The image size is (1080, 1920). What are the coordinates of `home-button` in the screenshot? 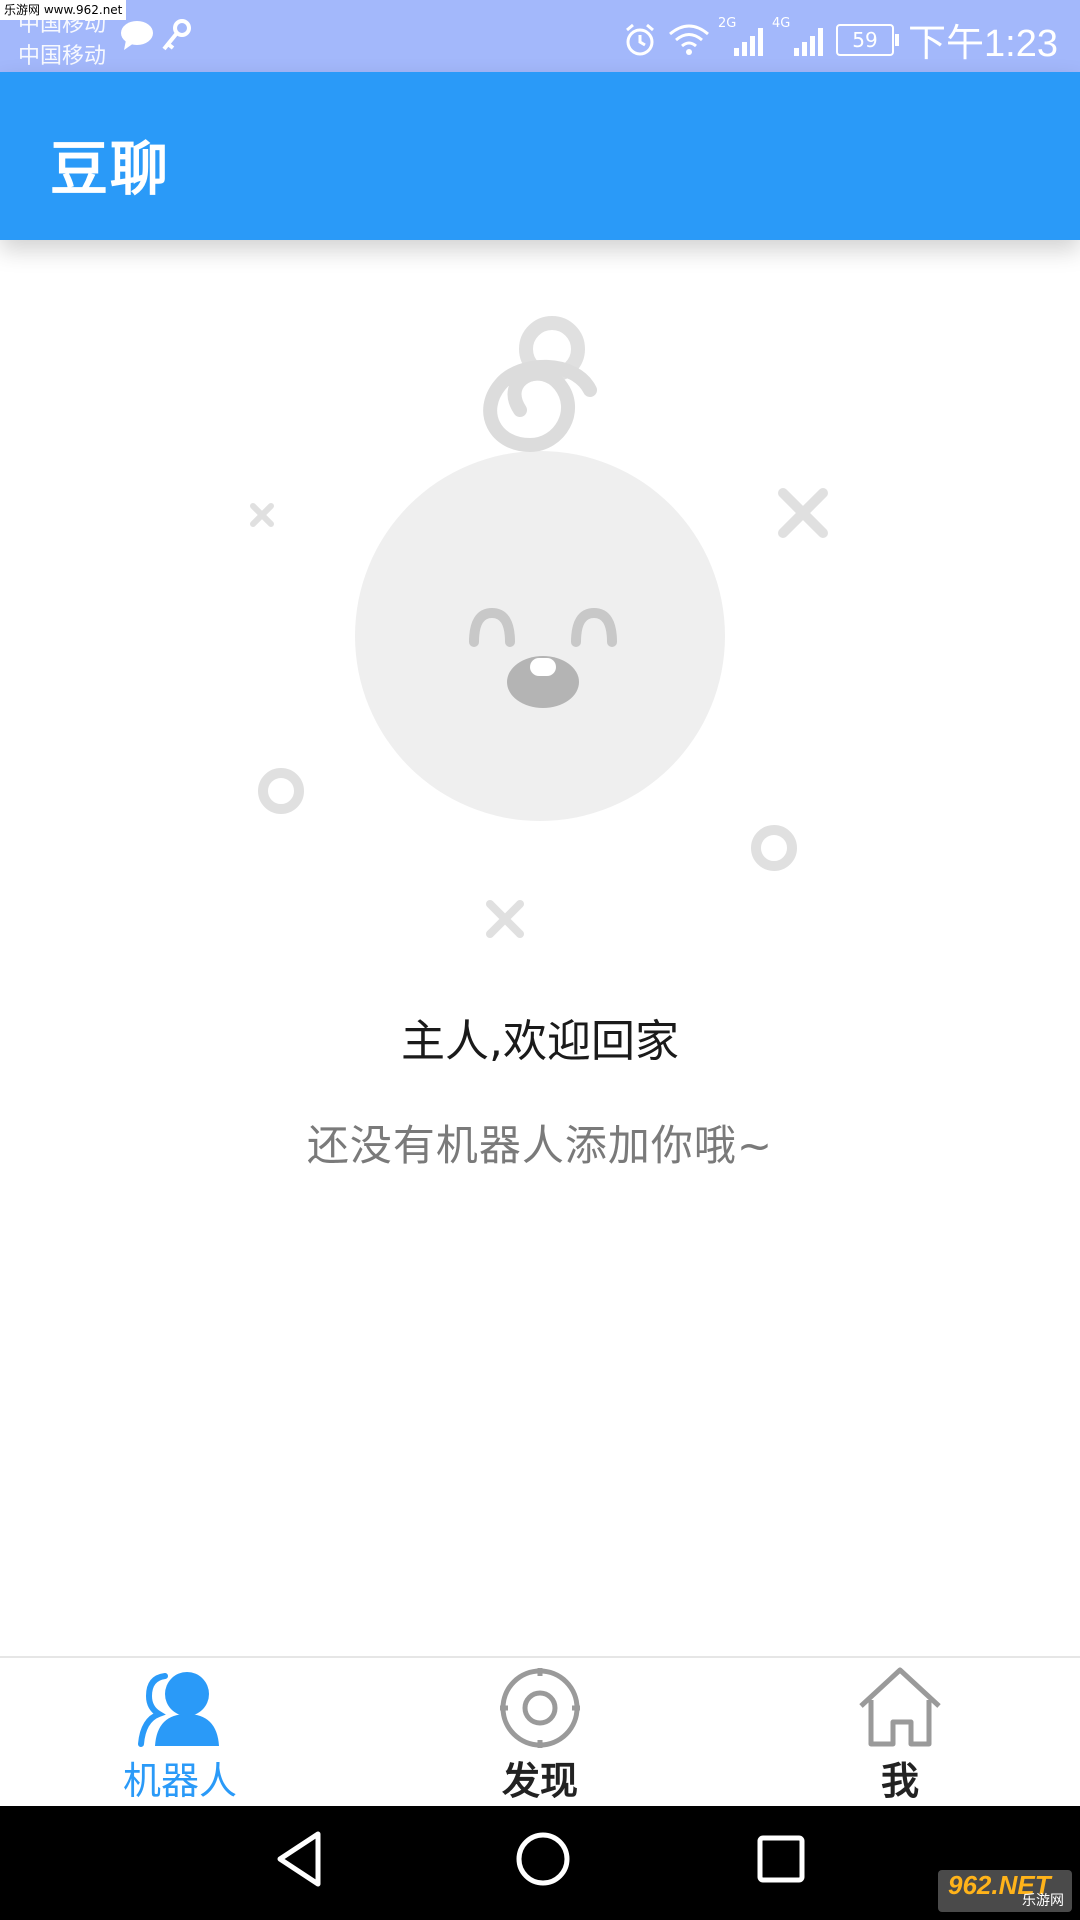 It's located at (543, 1861).